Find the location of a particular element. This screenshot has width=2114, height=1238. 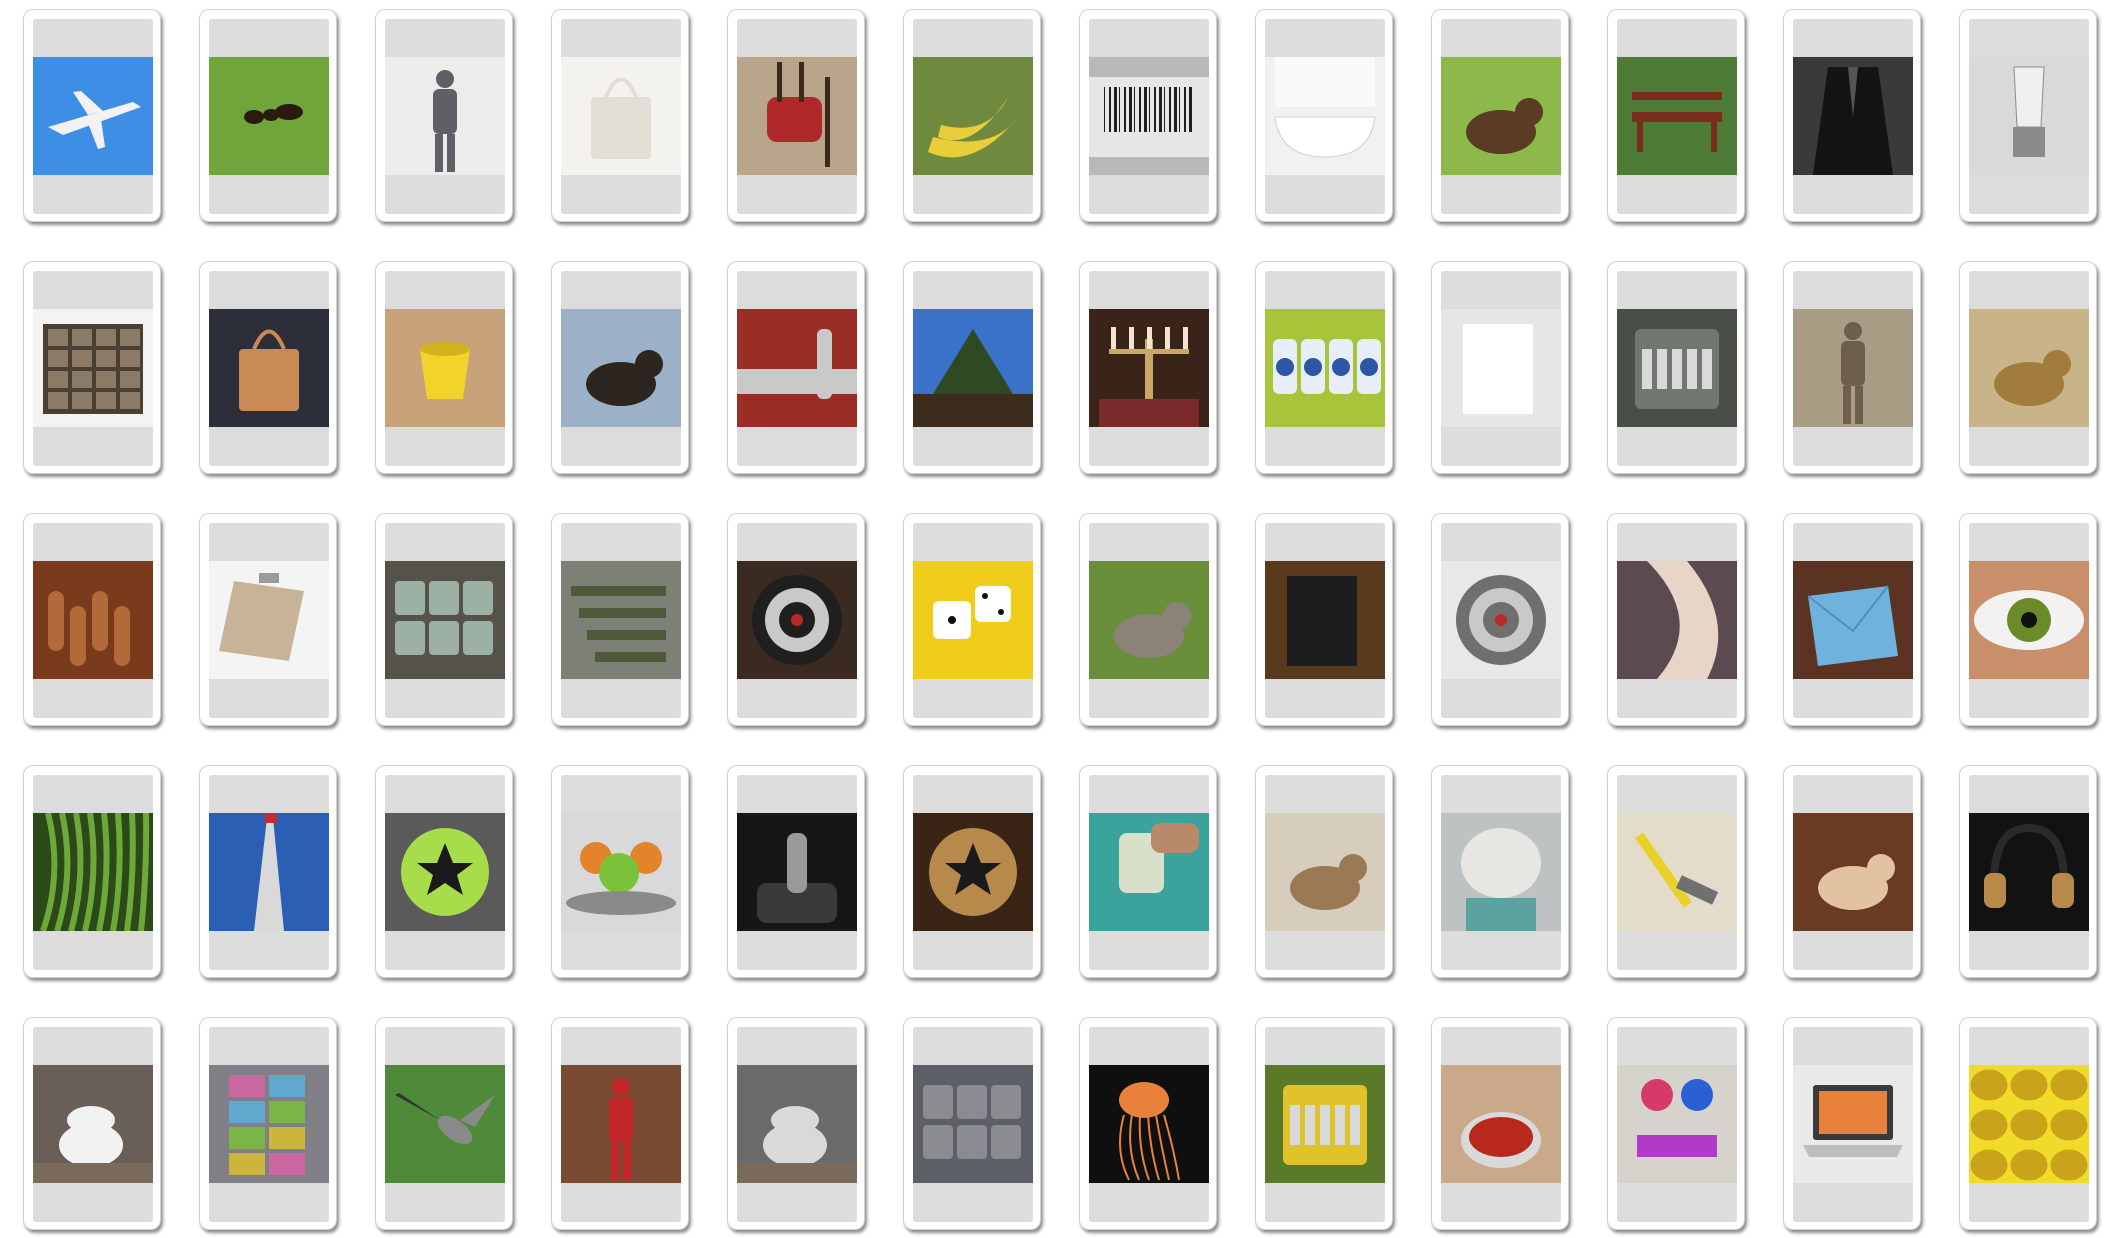

card-cot is located at coordinates (620, 619).